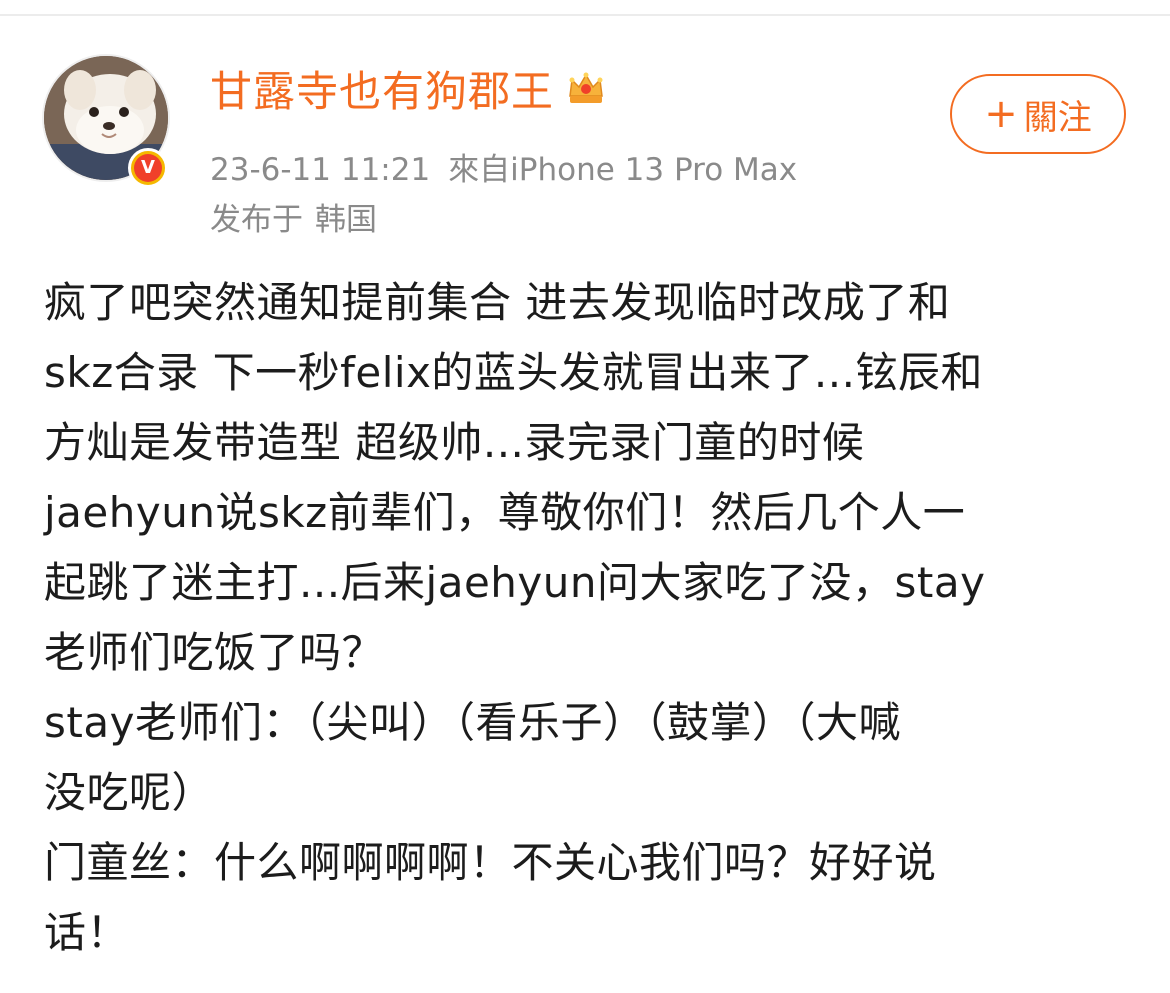 Image resolution: width=1170 pixels, height=993 pixels. What do you see at coordinates (129, 792) in the screenshot?
I see `post-text-line: 没吃呢）` at bounding box center [129, 792].